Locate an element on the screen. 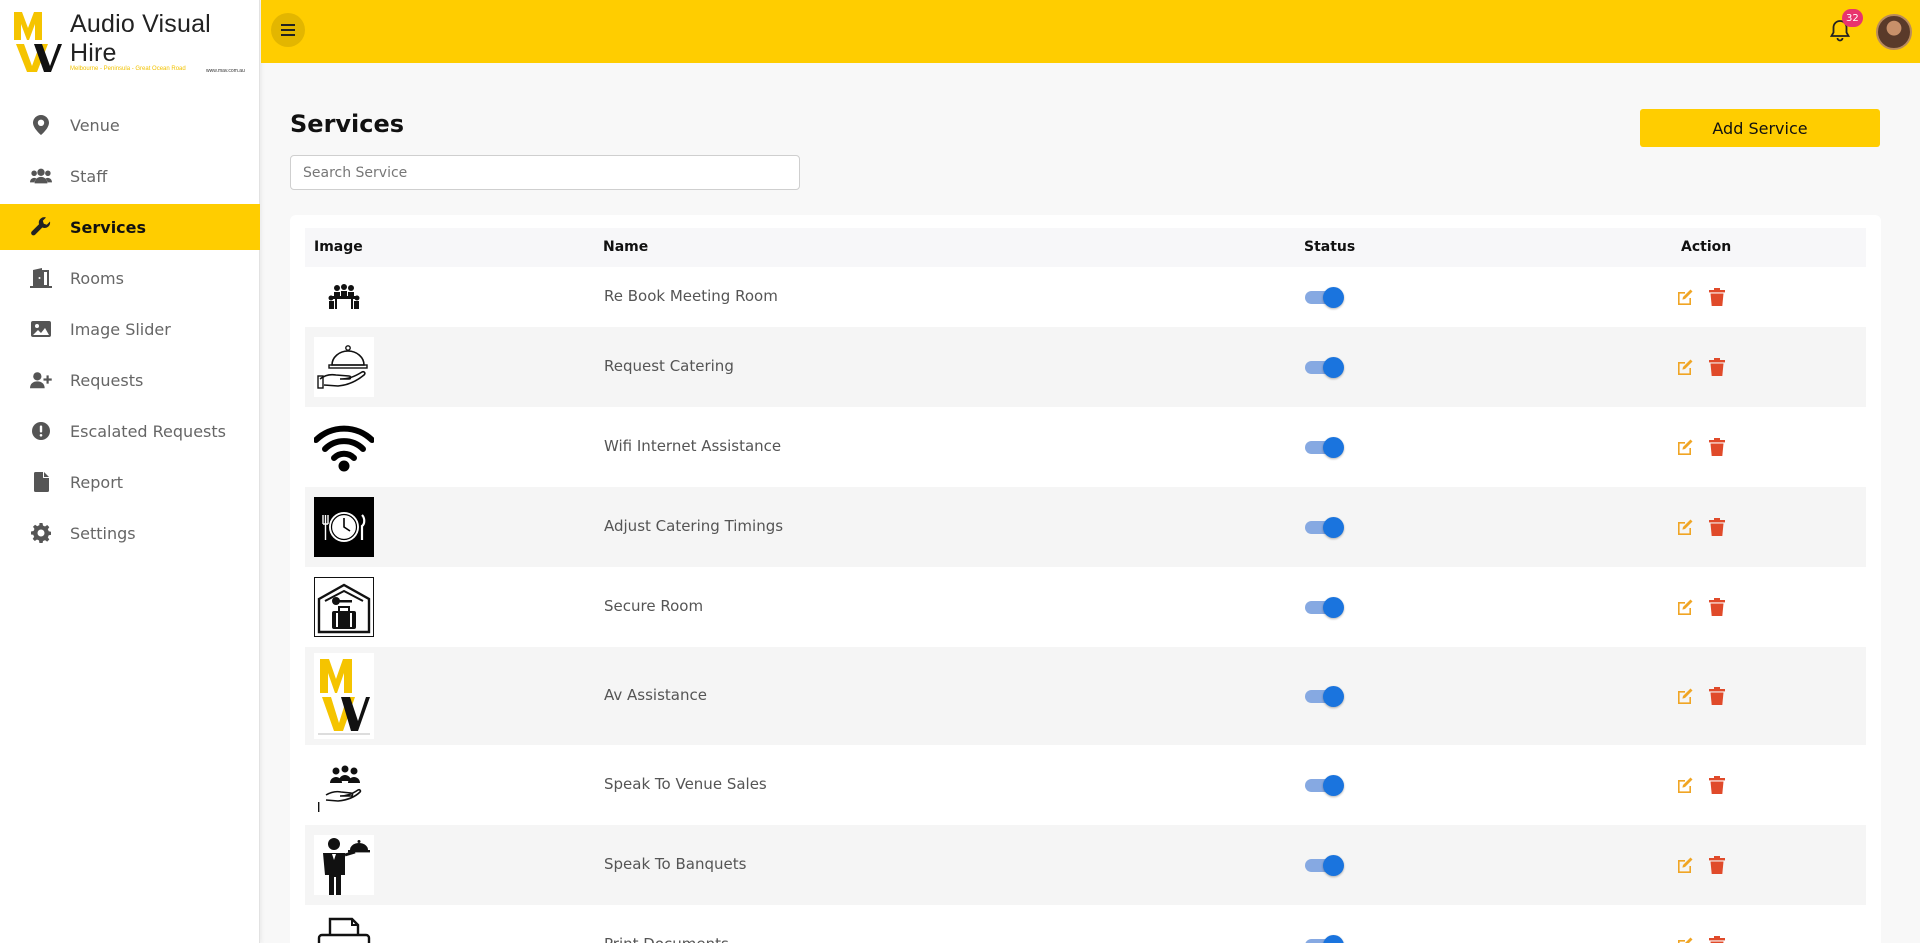 This screenshot has width=1920, height=943. add-service-button: Add Service is located at coordinates (1760, 128).